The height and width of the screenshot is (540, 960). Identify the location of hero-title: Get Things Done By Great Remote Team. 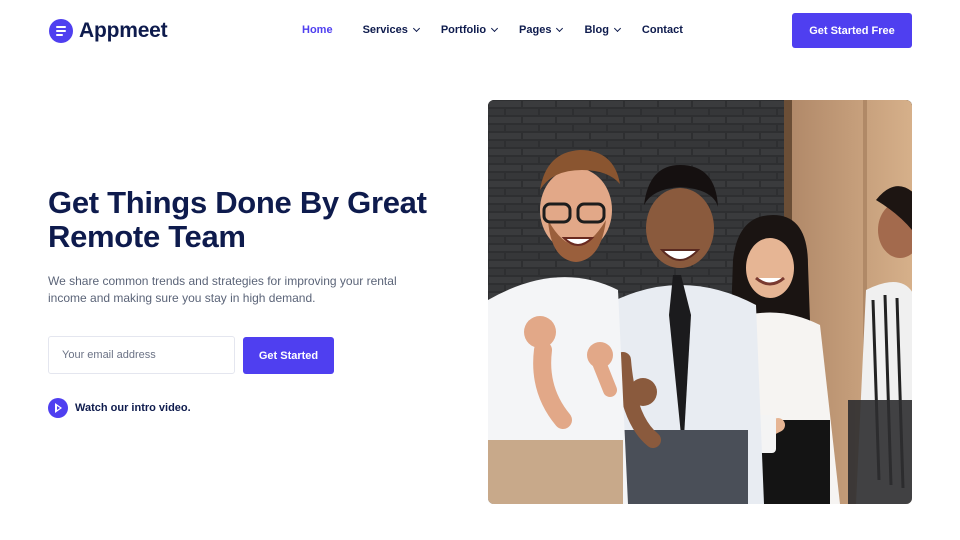
(248, 220).